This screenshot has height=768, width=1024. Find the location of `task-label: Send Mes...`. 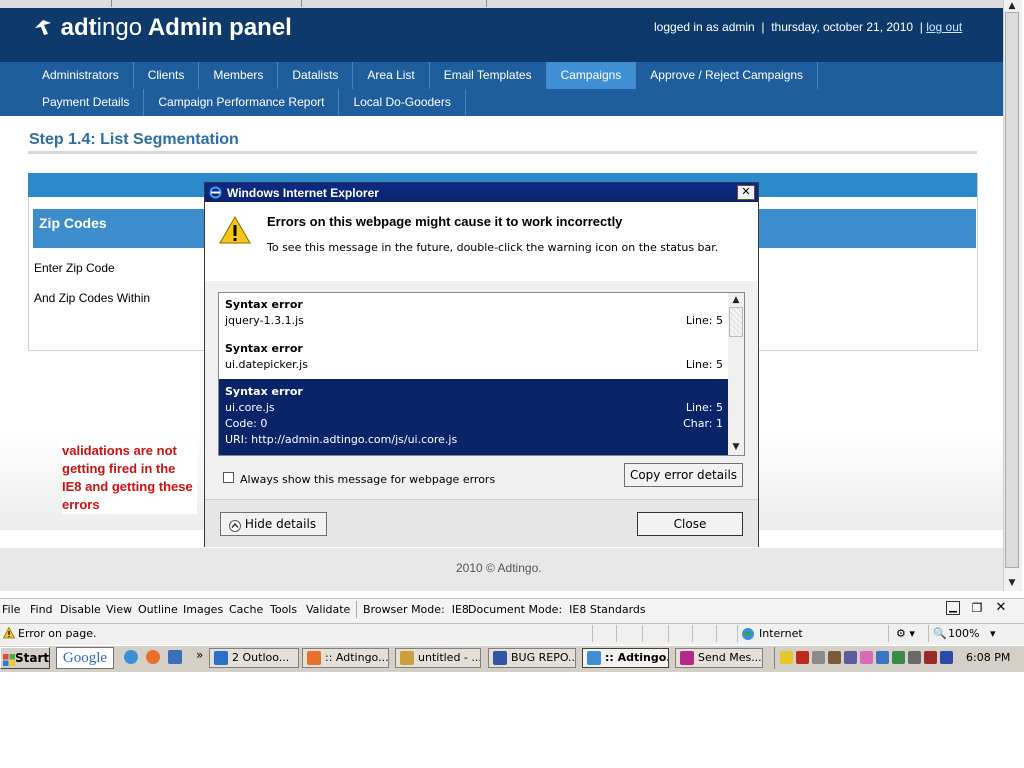

task-label: Send Mes... is located at coordinates (730, 657).